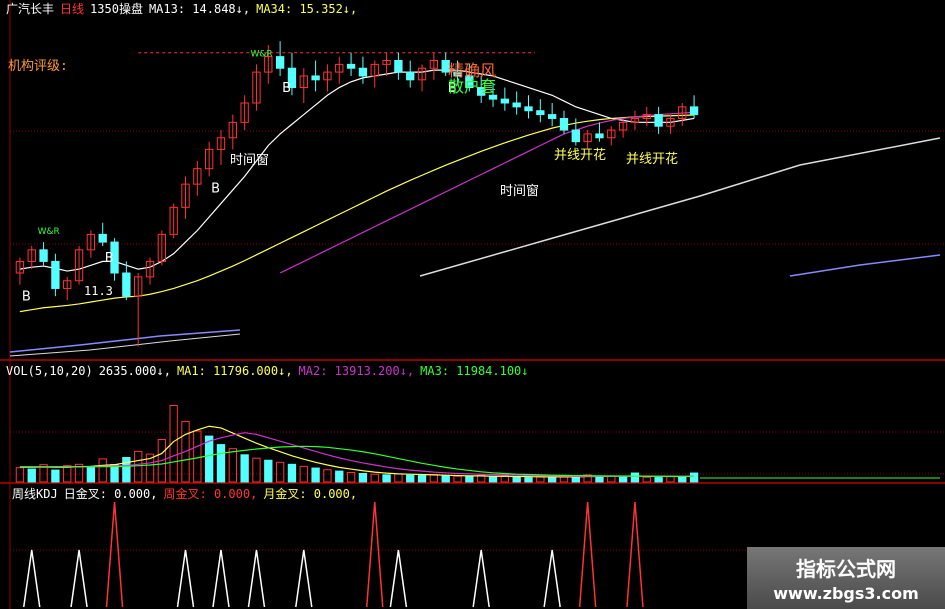 The width and height of the screenshot is (945, 609). I want to click on watermark-url: www.zbgs3.com, so click(846, 593).